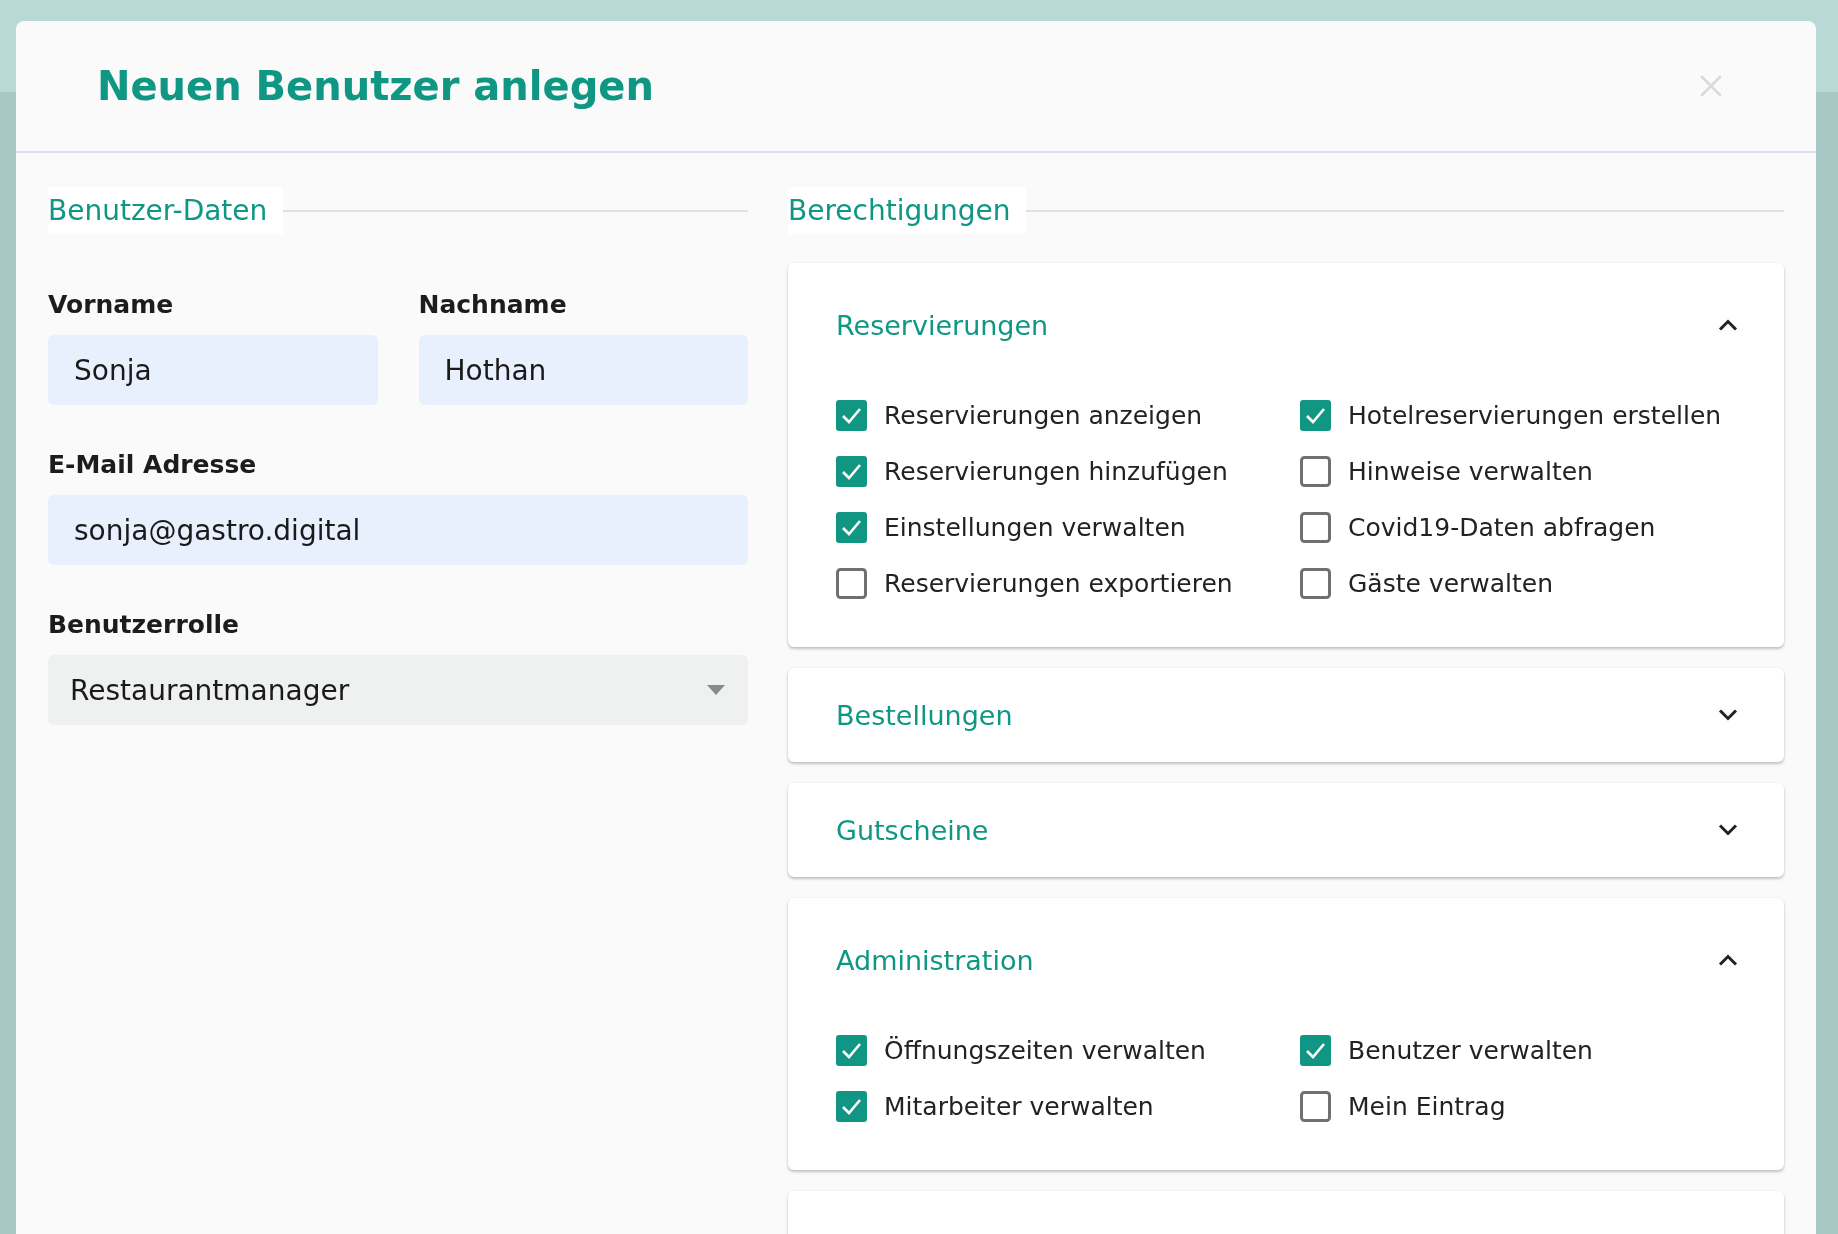  I want to click on field-label: Benutzerrolle, so click(144, 625).